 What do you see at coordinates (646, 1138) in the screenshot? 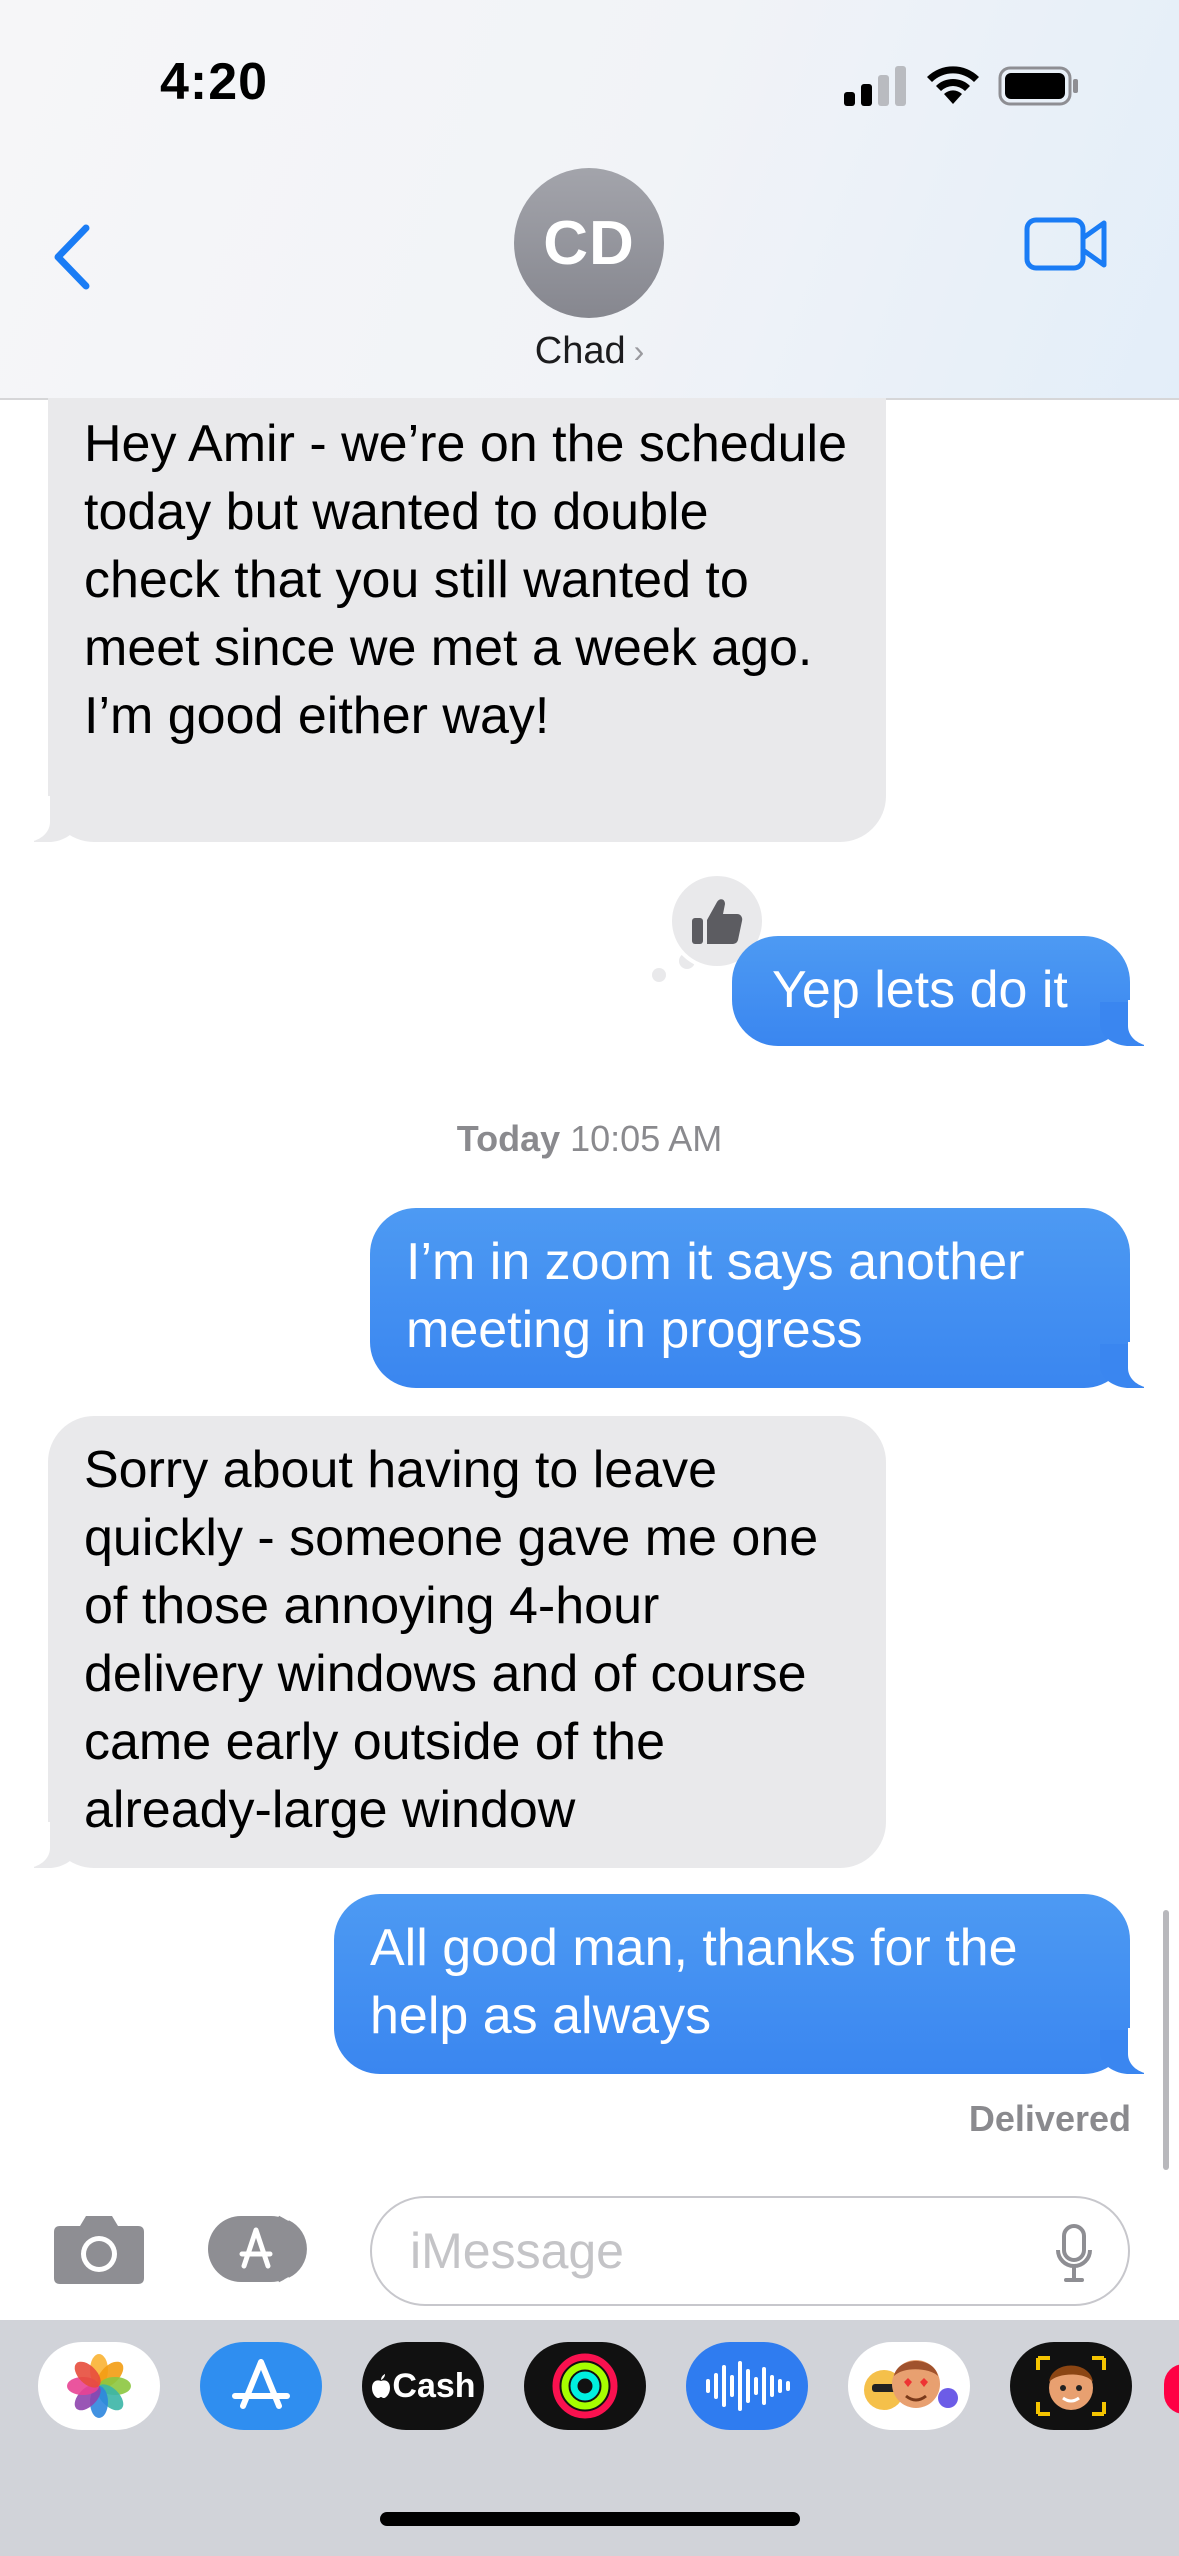
I see `timestamp-time: 10:05 AM` at bounding box center [646, 1138].